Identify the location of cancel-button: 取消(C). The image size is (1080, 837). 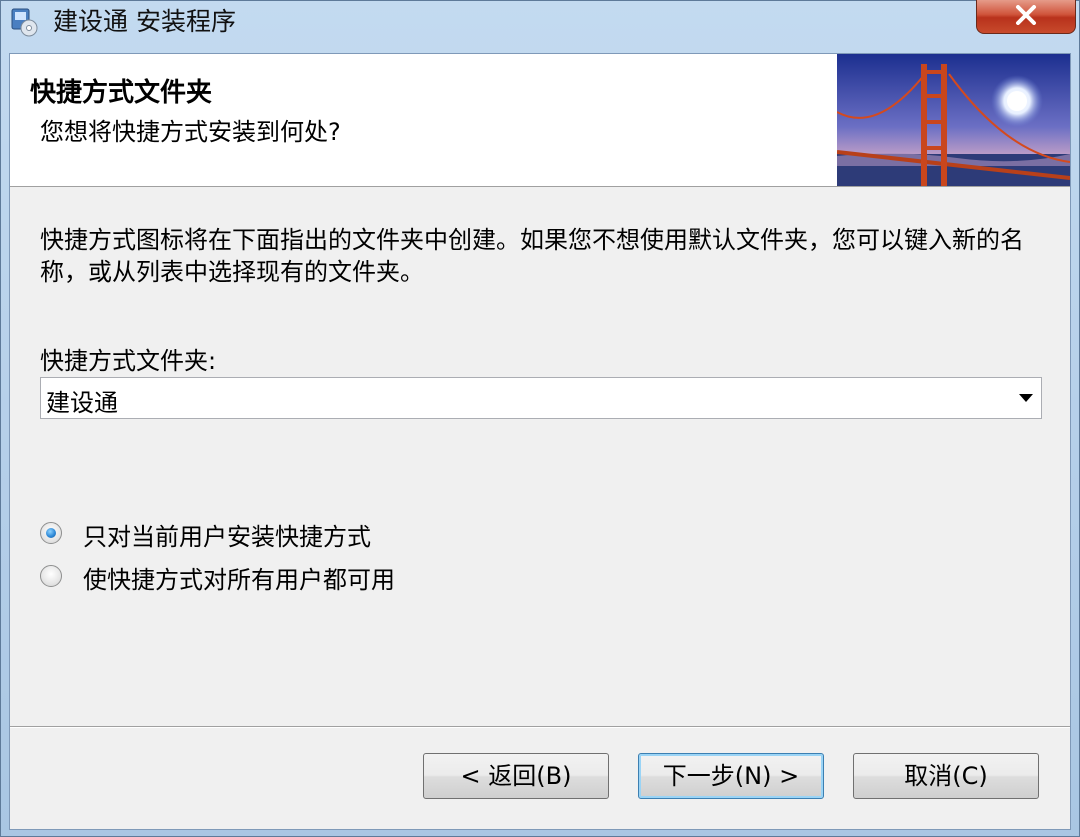
(946, 776).